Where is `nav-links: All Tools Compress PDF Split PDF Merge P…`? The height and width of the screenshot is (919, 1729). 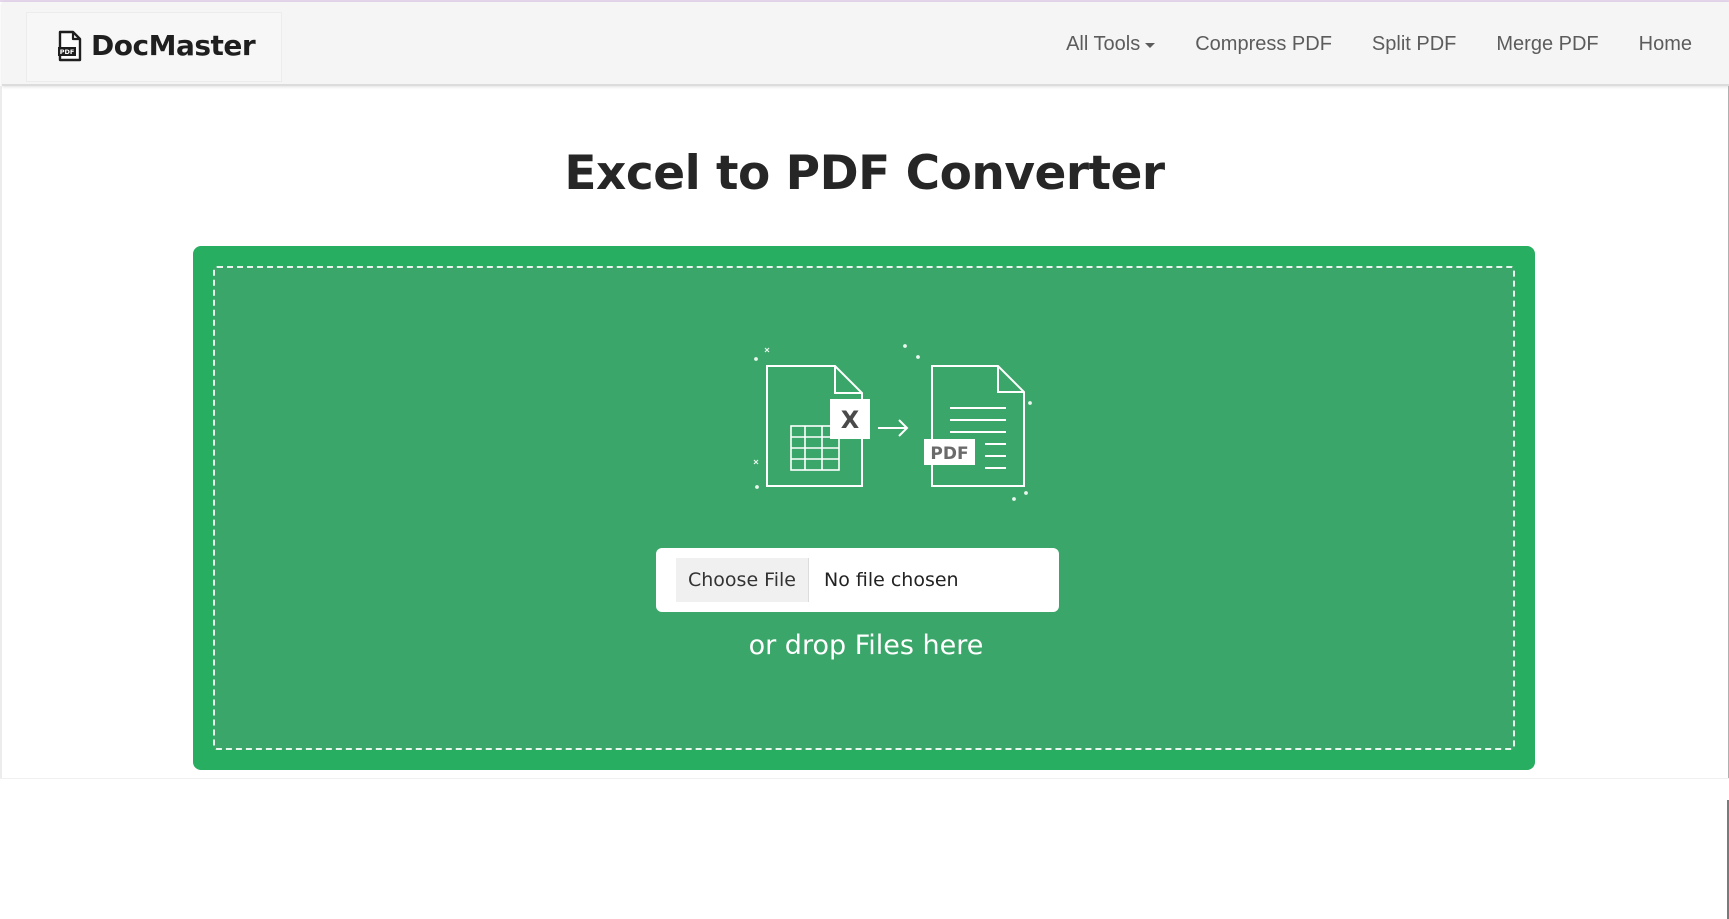
nav-links: All Tools Compress PDF Split PDF Merge P… is located at coordinates (1387, 44).